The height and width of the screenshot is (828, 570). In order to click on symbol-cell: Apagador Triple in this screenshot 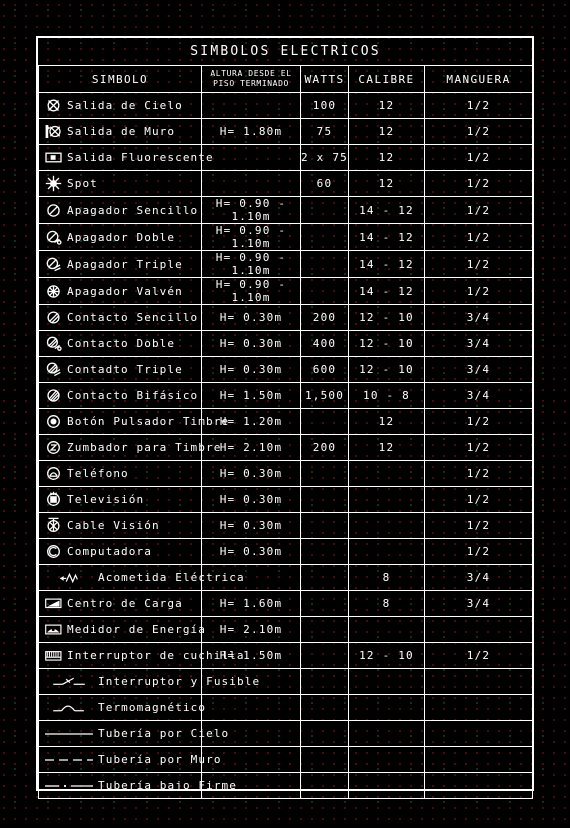, I will do `click(120, 264)`.